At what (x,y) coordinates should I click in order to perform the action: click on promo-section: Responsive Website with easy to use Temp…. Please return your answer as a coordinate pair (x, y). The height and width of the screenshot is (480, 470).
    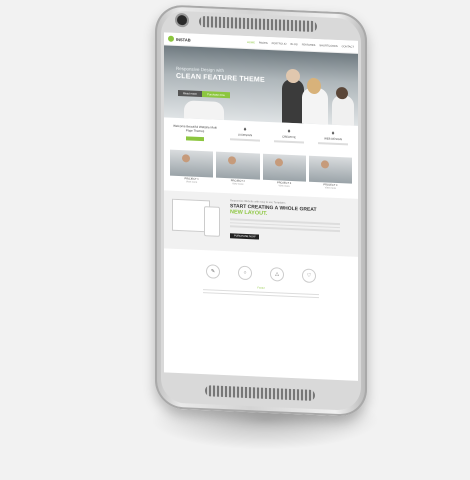
    Looking at the image, I should click on (261, 223).